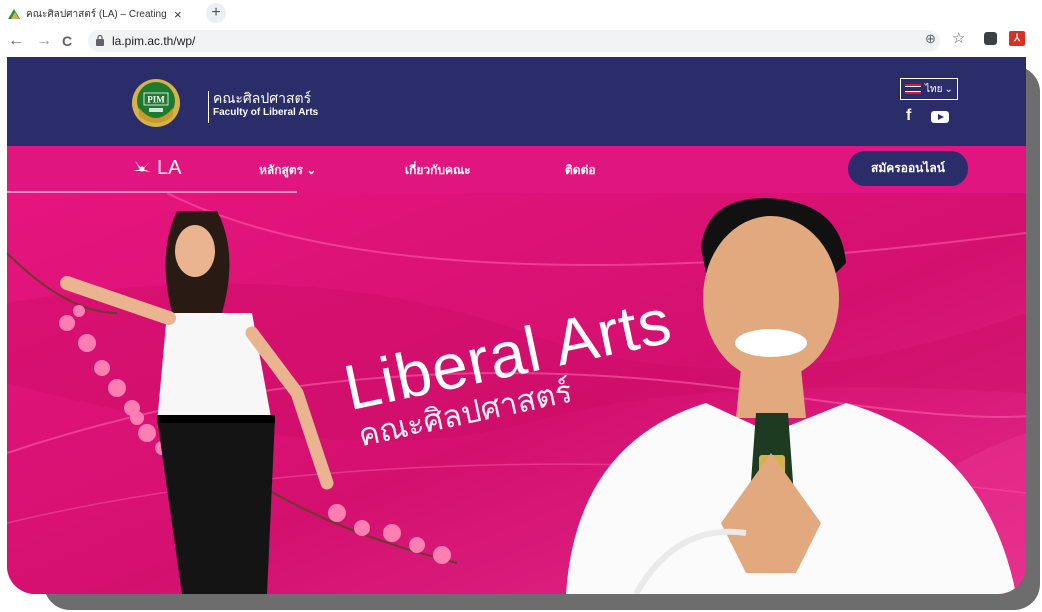 Image resolution: width=1042 pixels, height=612 pixels. I want to click on url-text: la.pim.ac.th/wp/, so click(154, 41).